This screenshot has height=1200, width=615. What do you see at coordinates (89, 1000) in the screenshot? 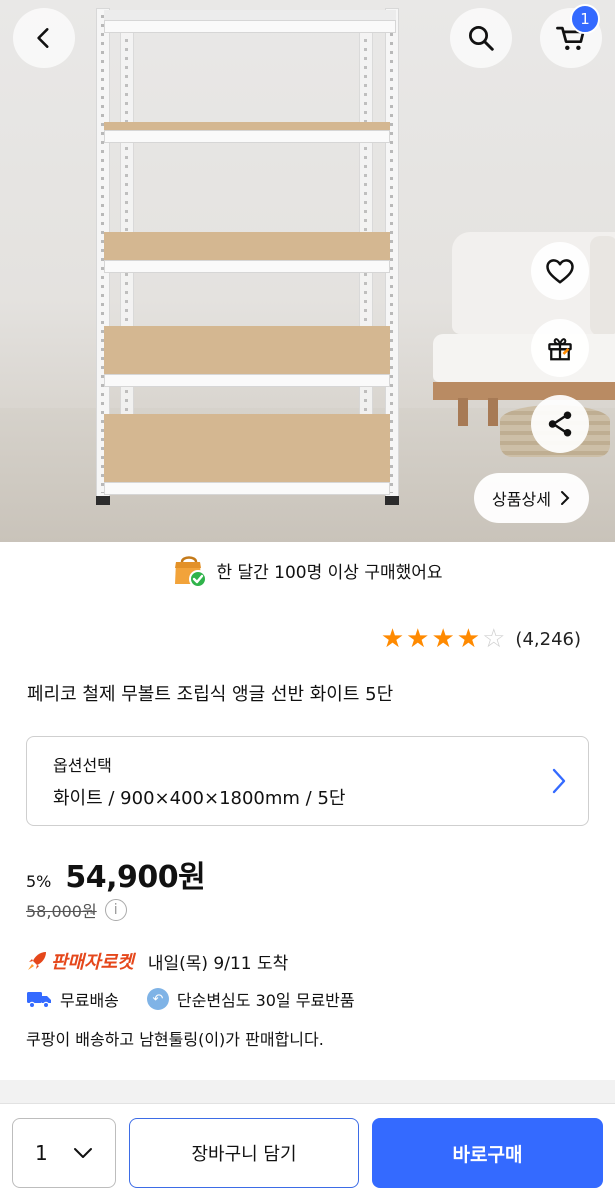
I see `free-shipping-text: 무료배송` at bounding box center [89, 1000].